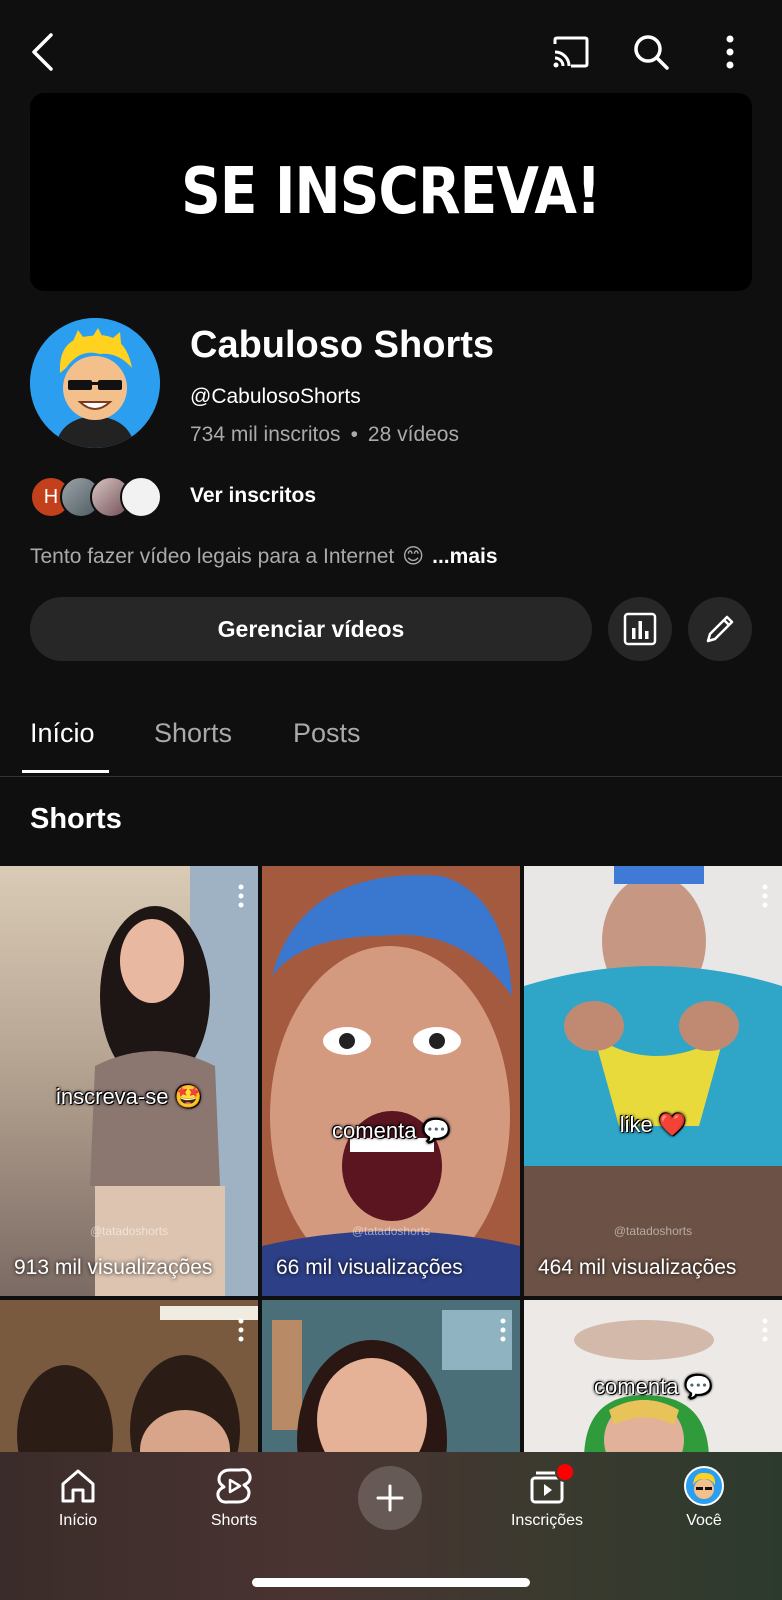 The height and width of the screenshot is (1600, 782). I want to click on analytics-icon, so click(640, 629).